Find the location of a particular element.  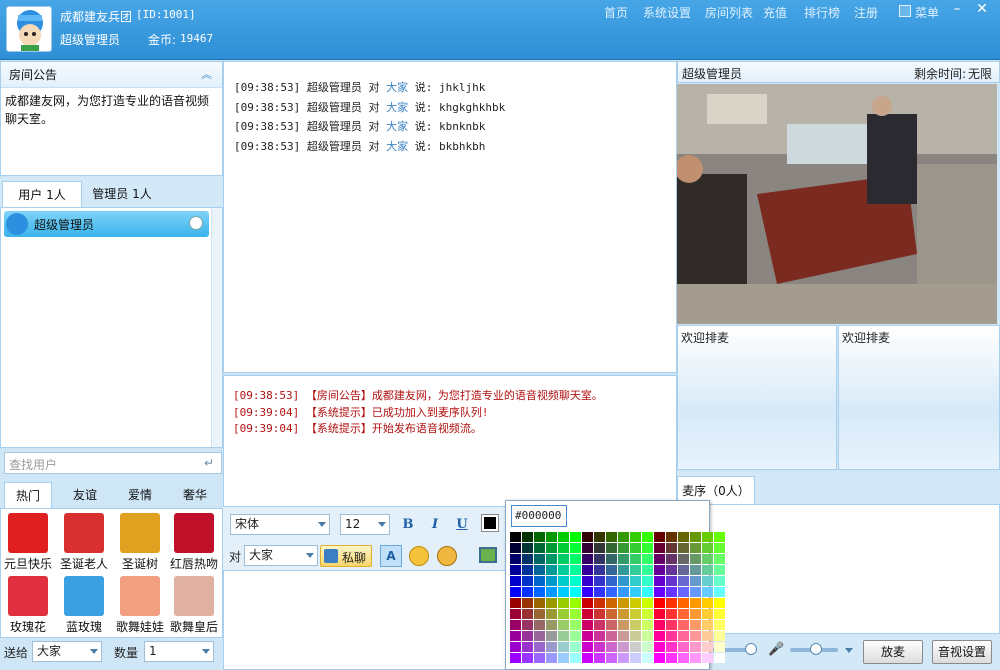

gift-item: 歌舞皇后 is located at coordinates (194, 604).